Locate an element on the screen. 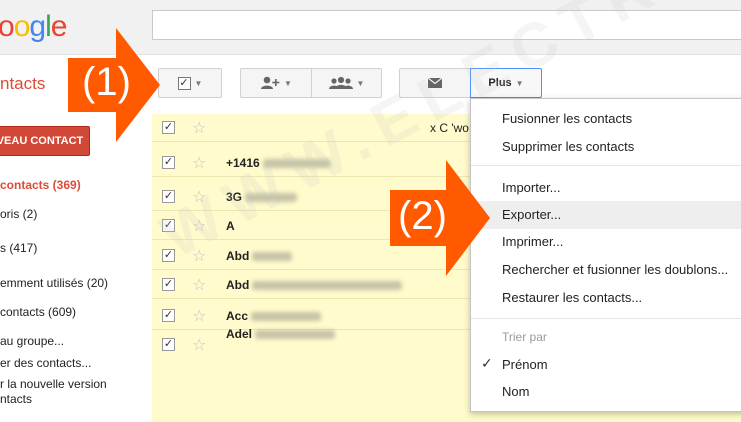  contact-name-wrap: 3G is located at coordinates (262, 197).